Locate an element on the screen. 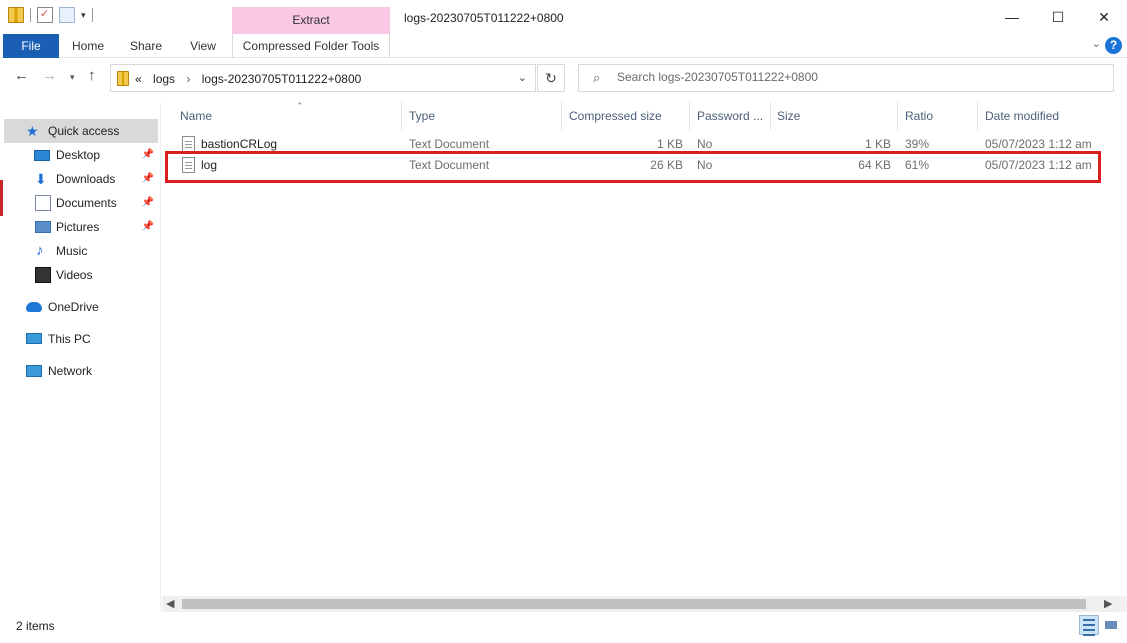  column-header-compressed-size: Compressed size is located at coordinates (626, 116).